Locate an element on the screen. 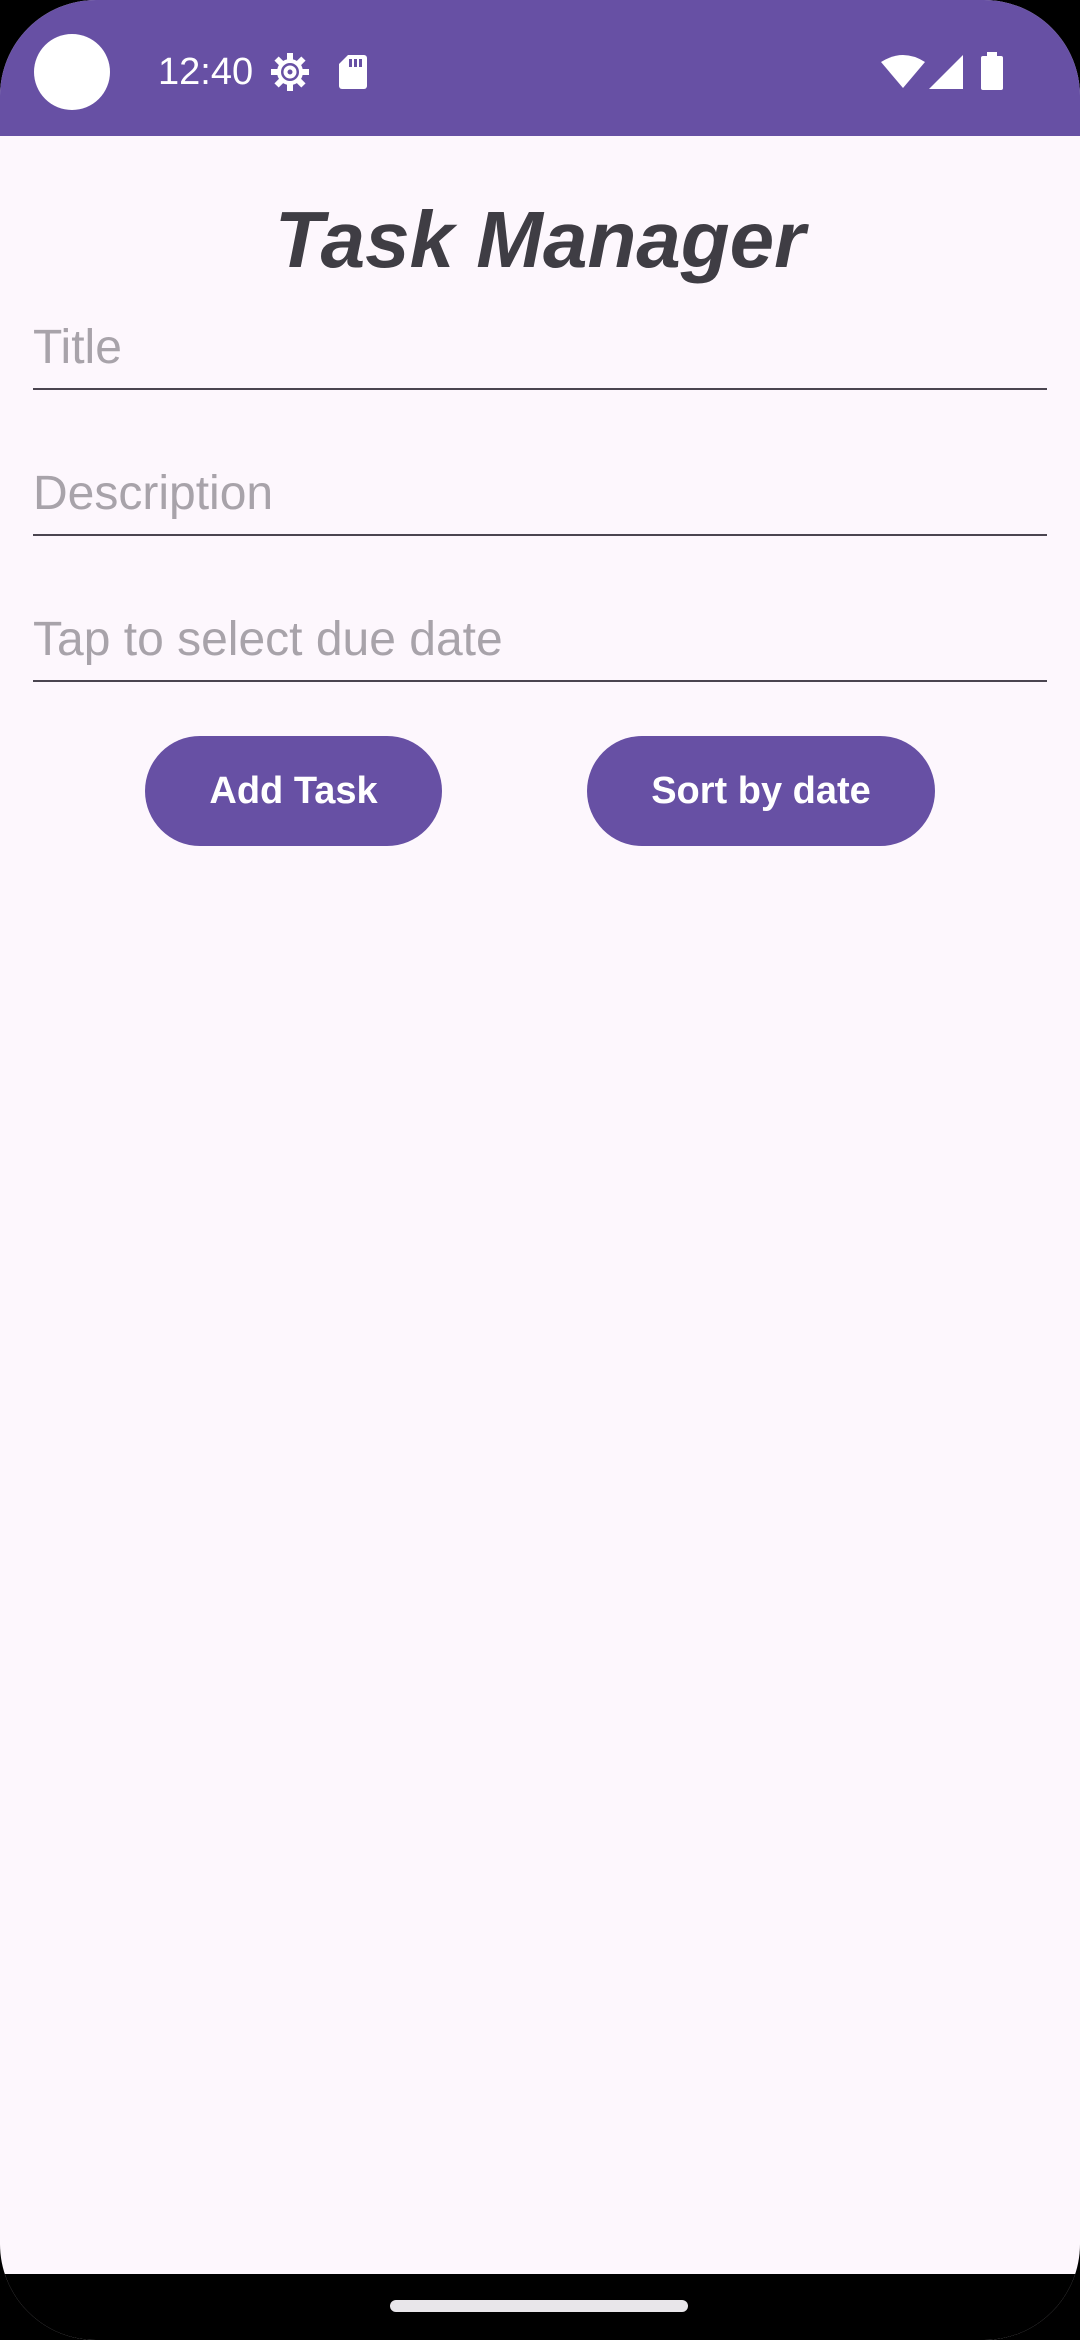  description-field is located at coordinates (540, 490).